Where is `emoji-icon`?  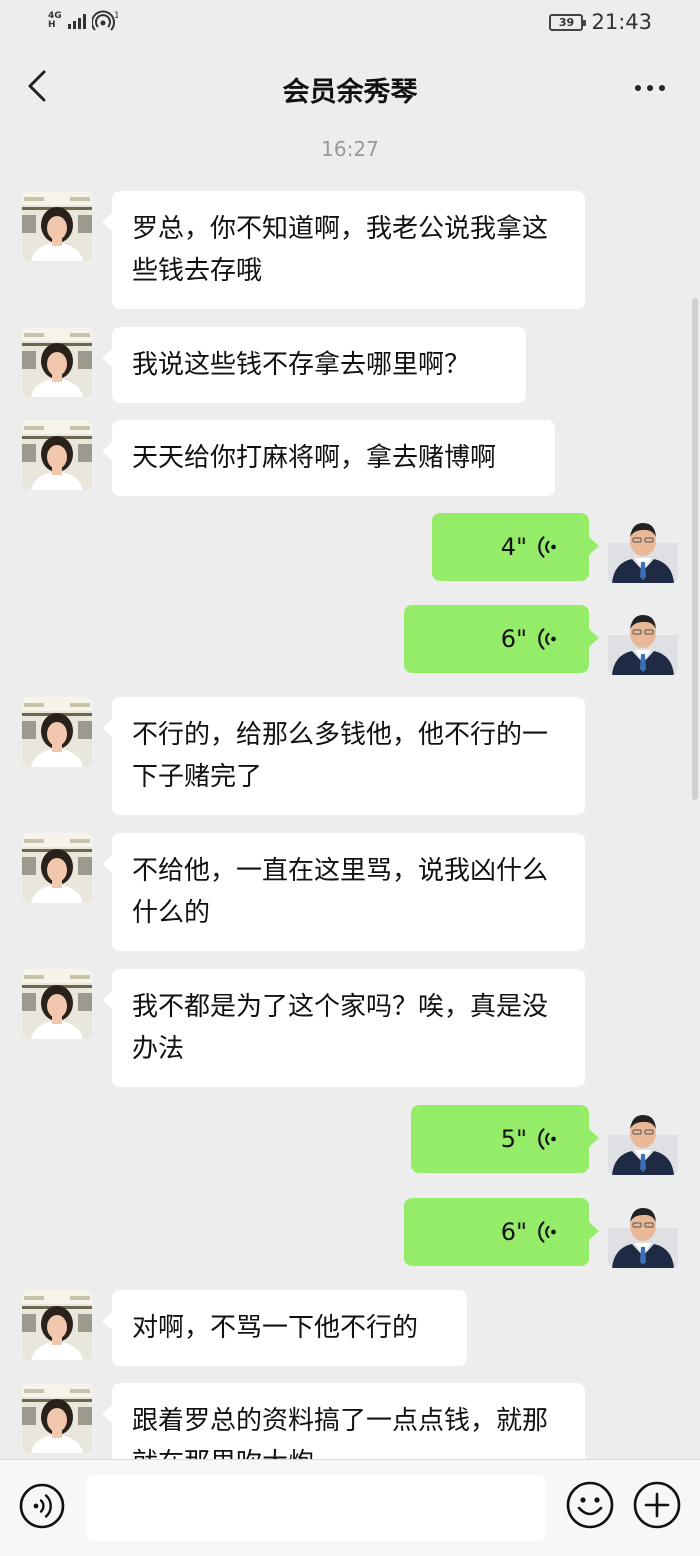 emoji-icon is located at coordinates (590, 1505).